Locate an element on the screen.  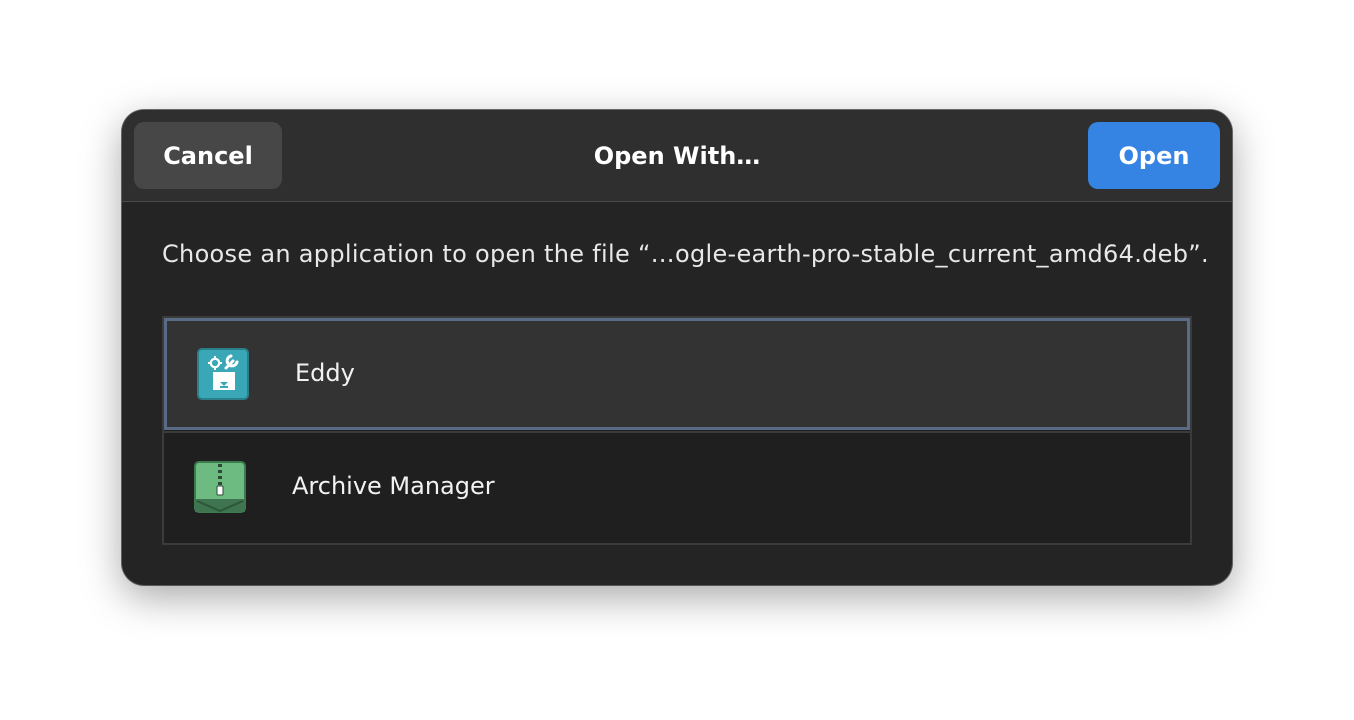
header-bar: Cancel Open With… Open is located at coordinates (677, 156).